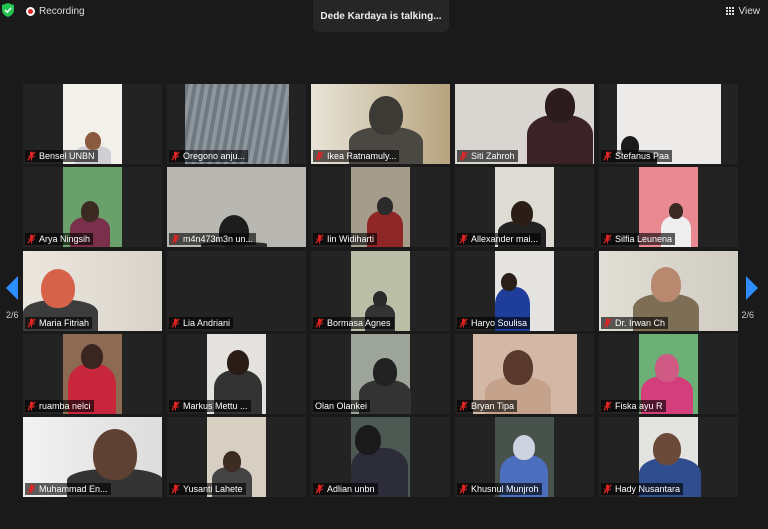 This screenshot has width=768, height=529. I want to click on participant-name-label: Arya Ningsih, so click(59, 239).